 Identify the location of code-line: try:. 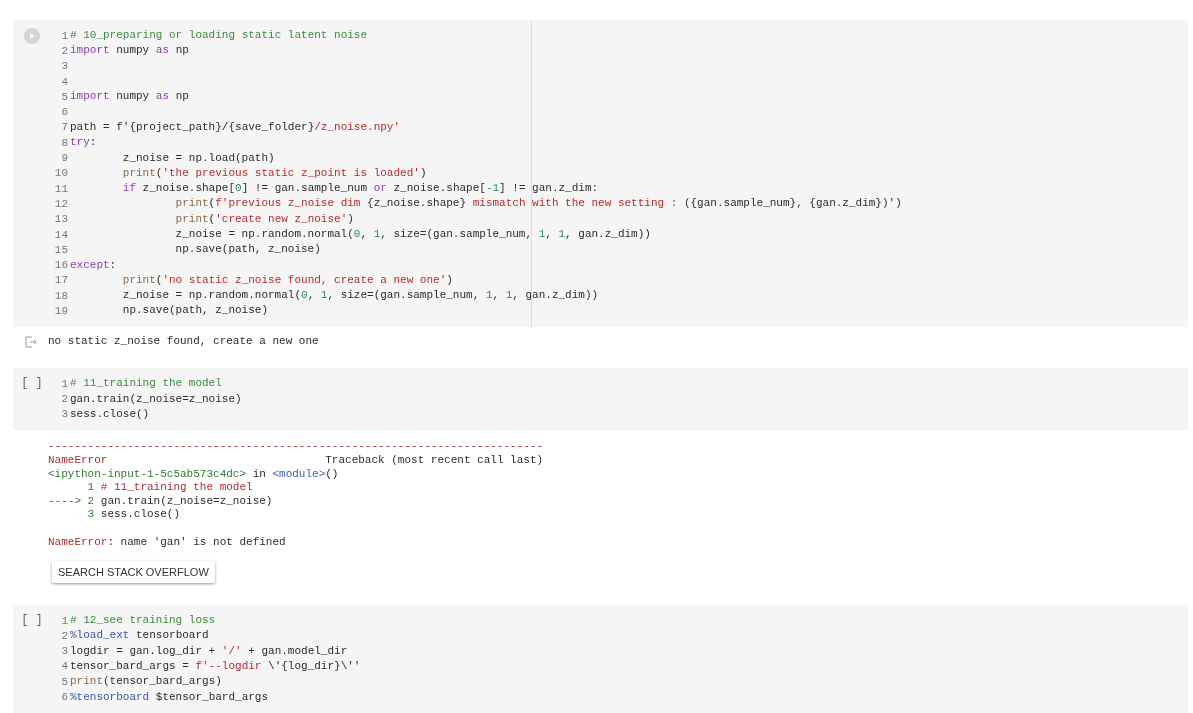
(83, 143).